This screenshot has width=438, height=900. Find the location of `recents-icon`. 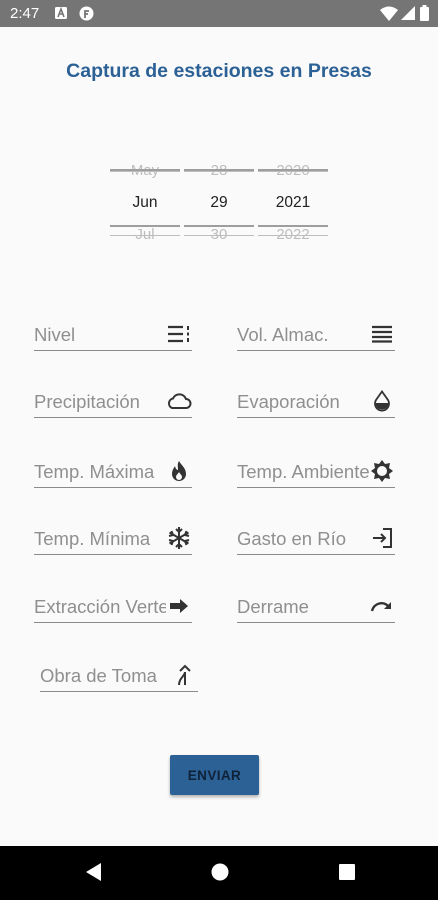

recents-icon is located at coordinates (347, 874).